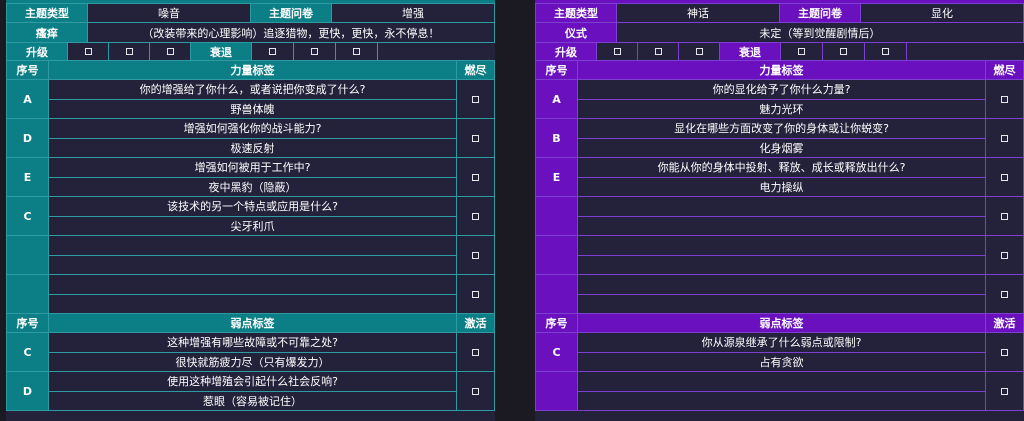 Image resolution: width=1024 pixels, height=421 pixels. Describe the element at coordinates (556, 138) in the screenshot. I see `power-tag-letter: B` at that location.